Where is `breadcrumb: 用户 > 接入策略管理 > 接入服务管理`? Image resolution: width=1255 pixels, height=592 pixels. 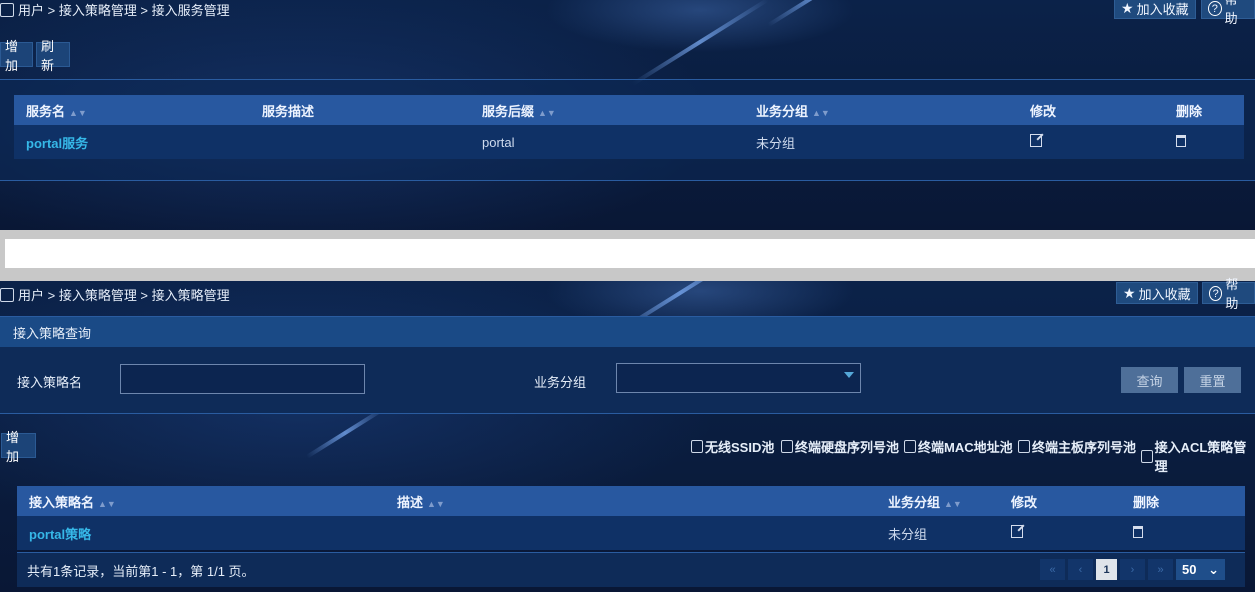
breadcrumb: 用户 > 接入策略管理 > 接入服务管理 is located at coordinates (115, 9).